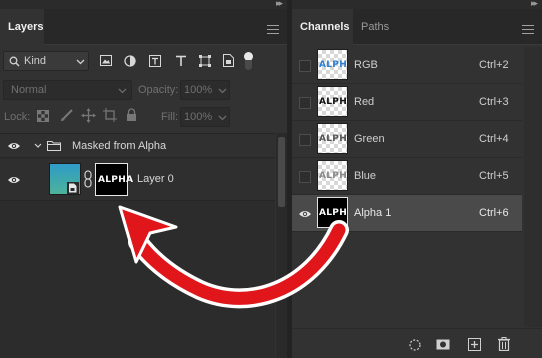 The height and width of the screenshot is (358, 542). What do you see at coordinates (407, 102) in the screenshot?
I see `channel-row-red: ALPHA Red Ctrl+3` at bounding box center [407, 102].